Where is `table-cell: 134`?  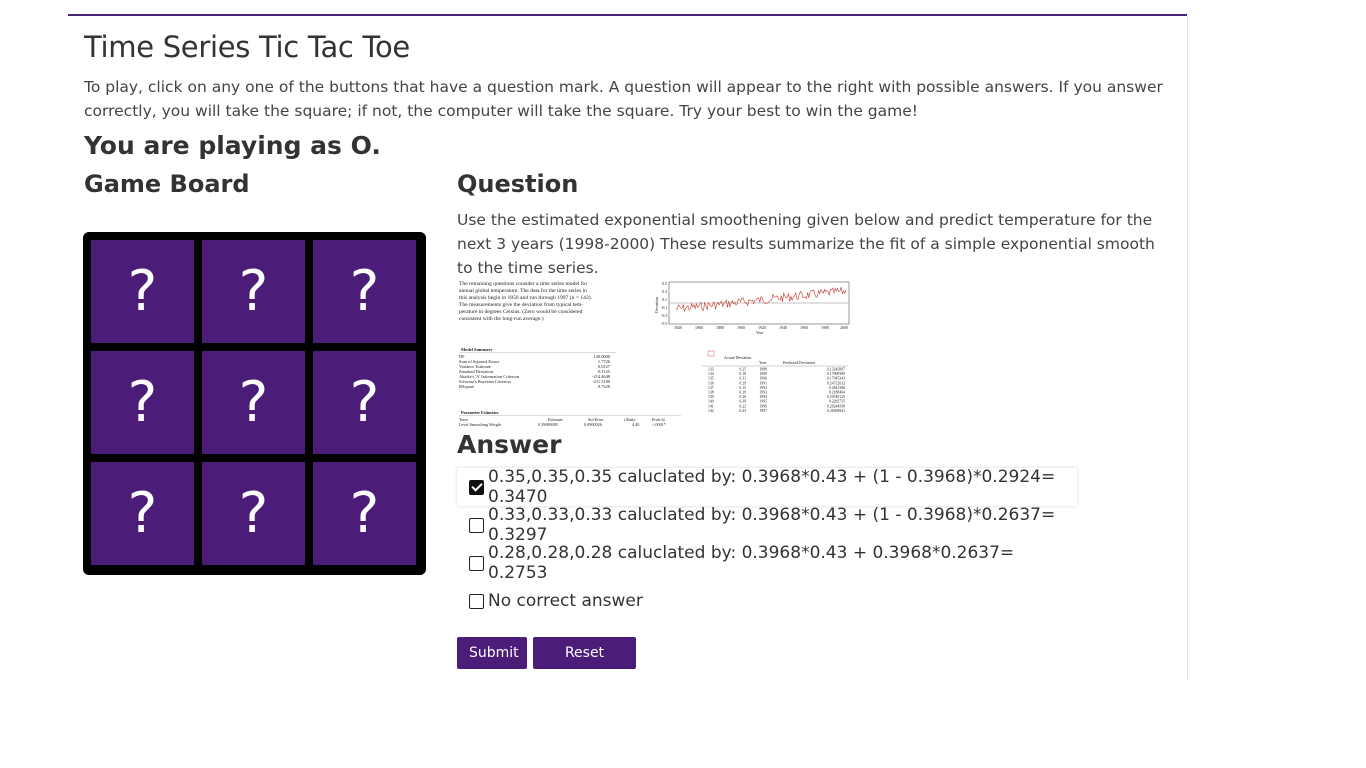 table-cell: 134 is located at coordinates (711, 374).